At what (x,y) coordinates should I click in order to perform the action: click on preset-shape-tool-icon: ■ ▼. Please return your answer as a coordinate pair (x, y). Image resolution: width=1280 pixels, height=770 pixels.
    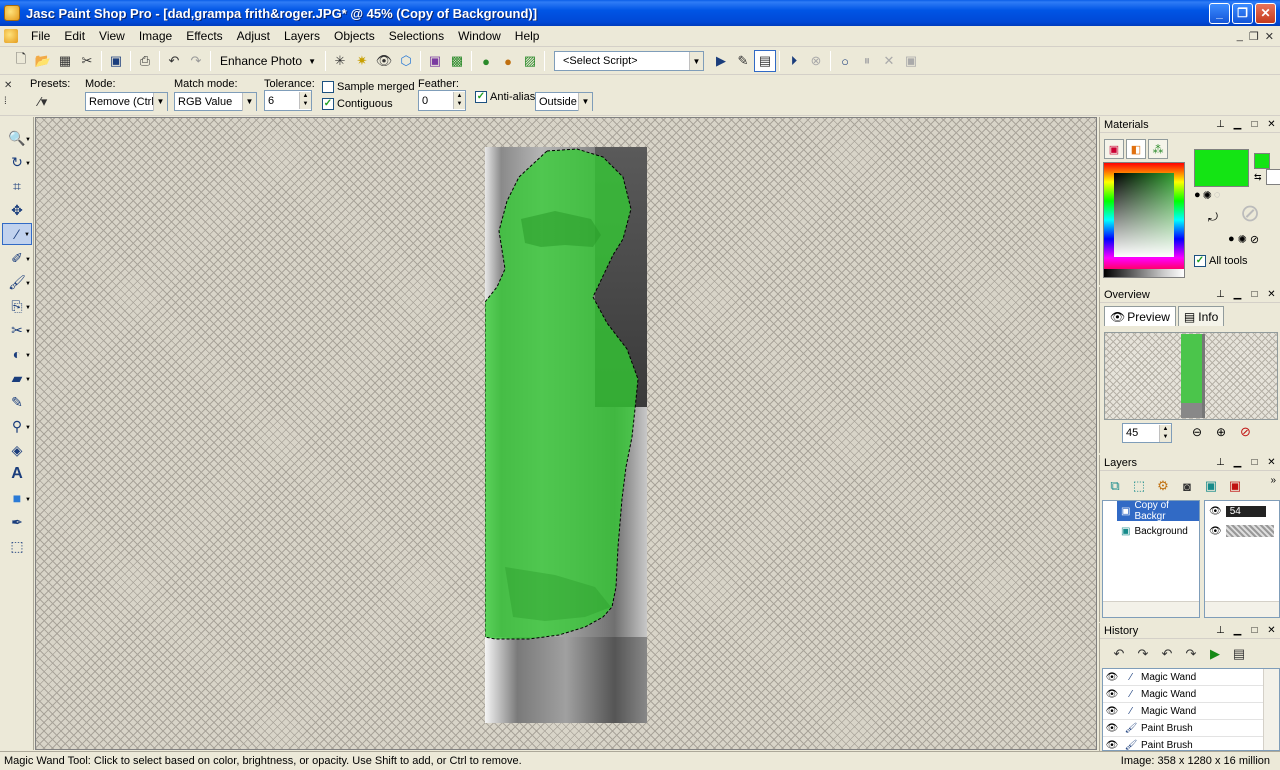
    Looking at the image, I should click on (17, 498).